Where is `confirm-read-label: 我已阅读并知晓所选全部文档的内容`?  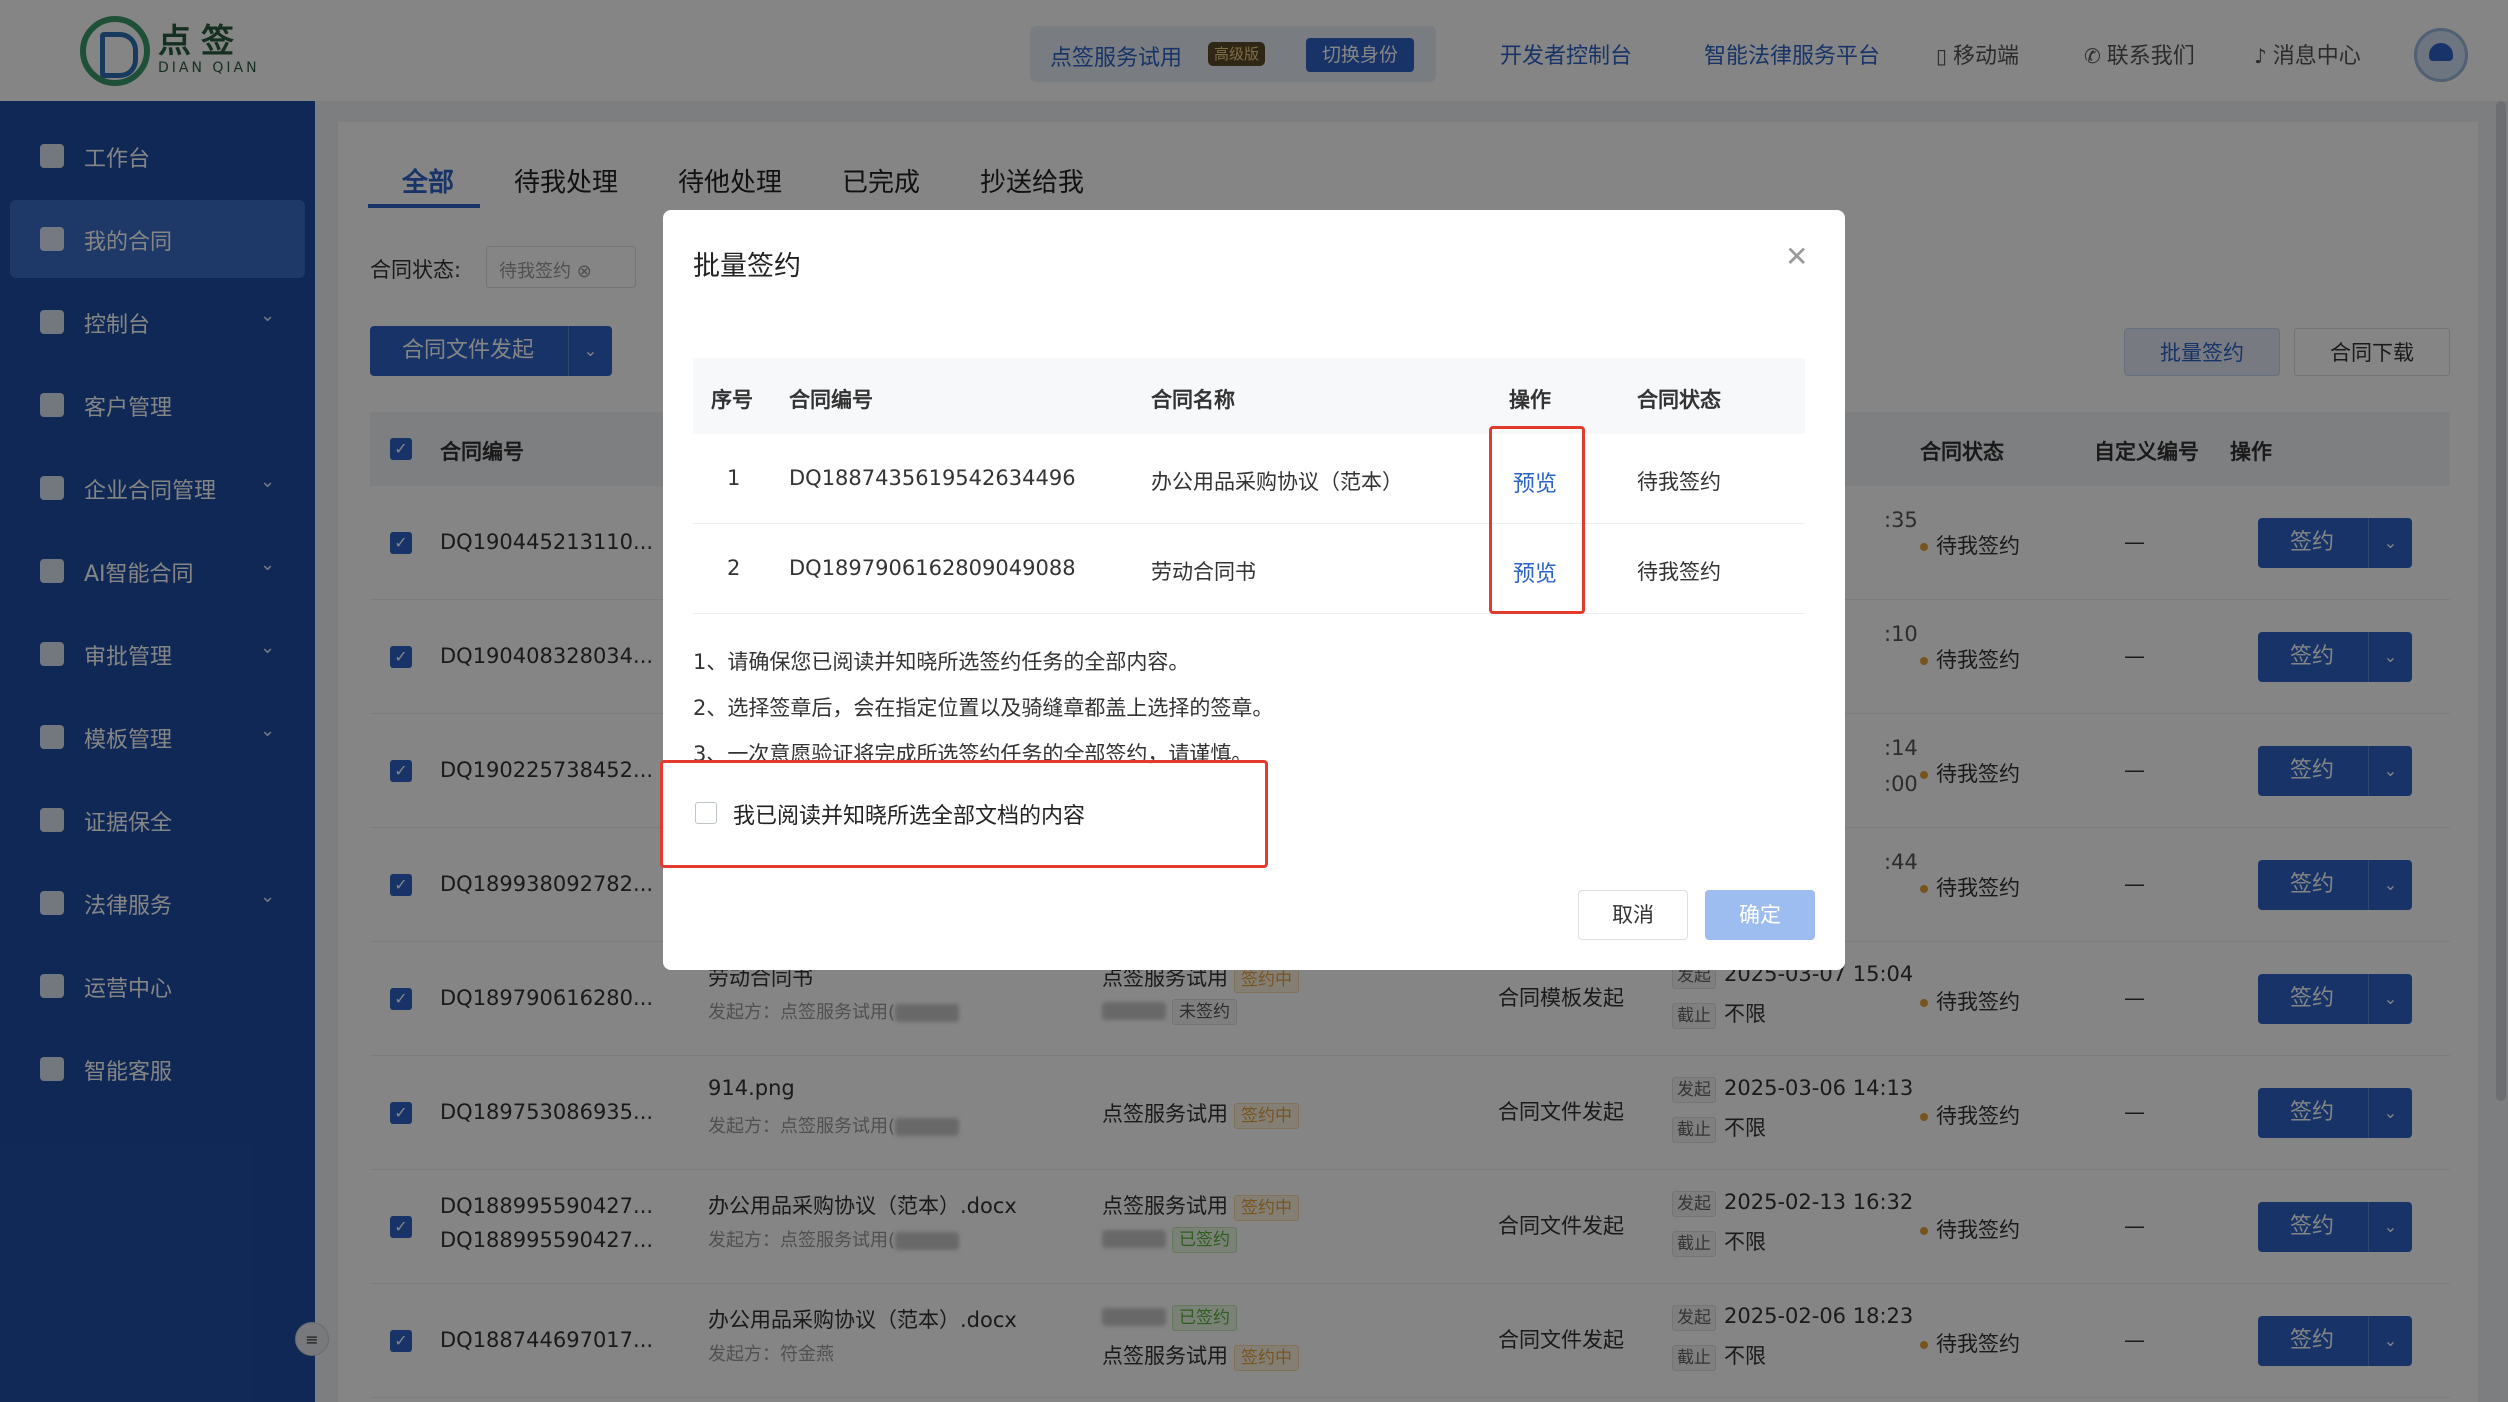
confirm-read-label: 我已阅读并知晓所选全部文档的内容 is located at coordinates (909, 814).